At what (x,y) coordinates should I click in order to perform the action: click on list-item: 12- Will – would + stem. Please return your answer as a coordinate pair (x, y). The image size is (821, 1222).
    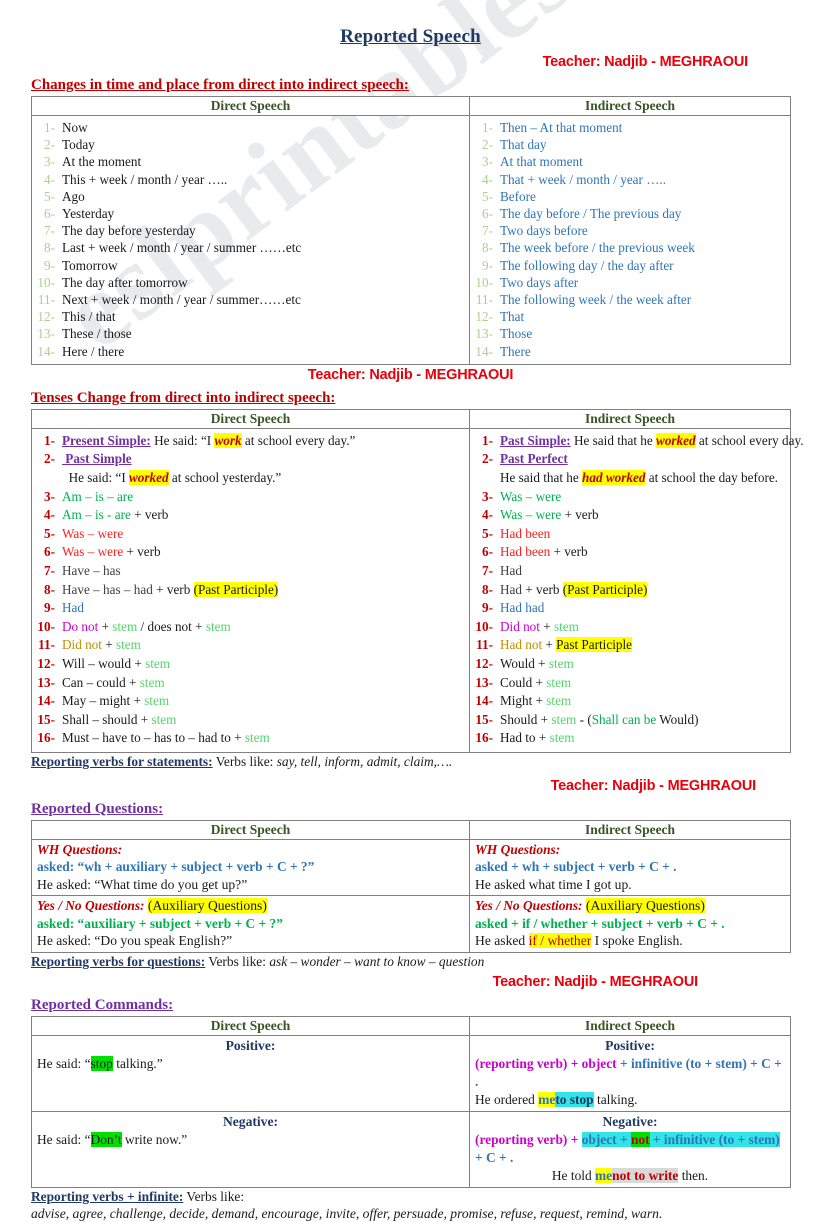
    Looking at the image, I should click on (104, 663).